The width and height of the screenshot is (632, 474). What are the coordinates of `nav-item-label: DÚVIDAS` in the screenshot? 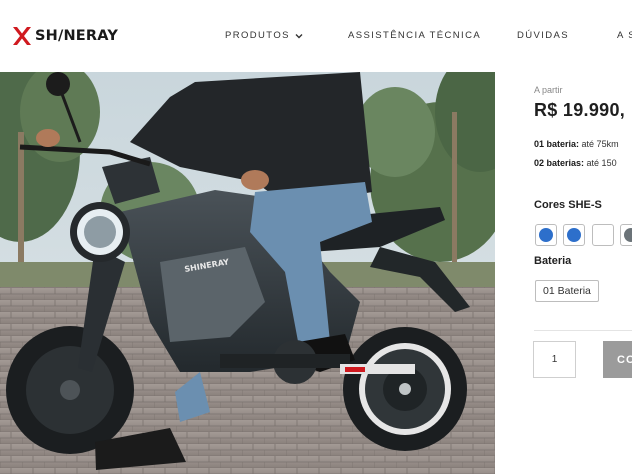 It's located at (543, 35).